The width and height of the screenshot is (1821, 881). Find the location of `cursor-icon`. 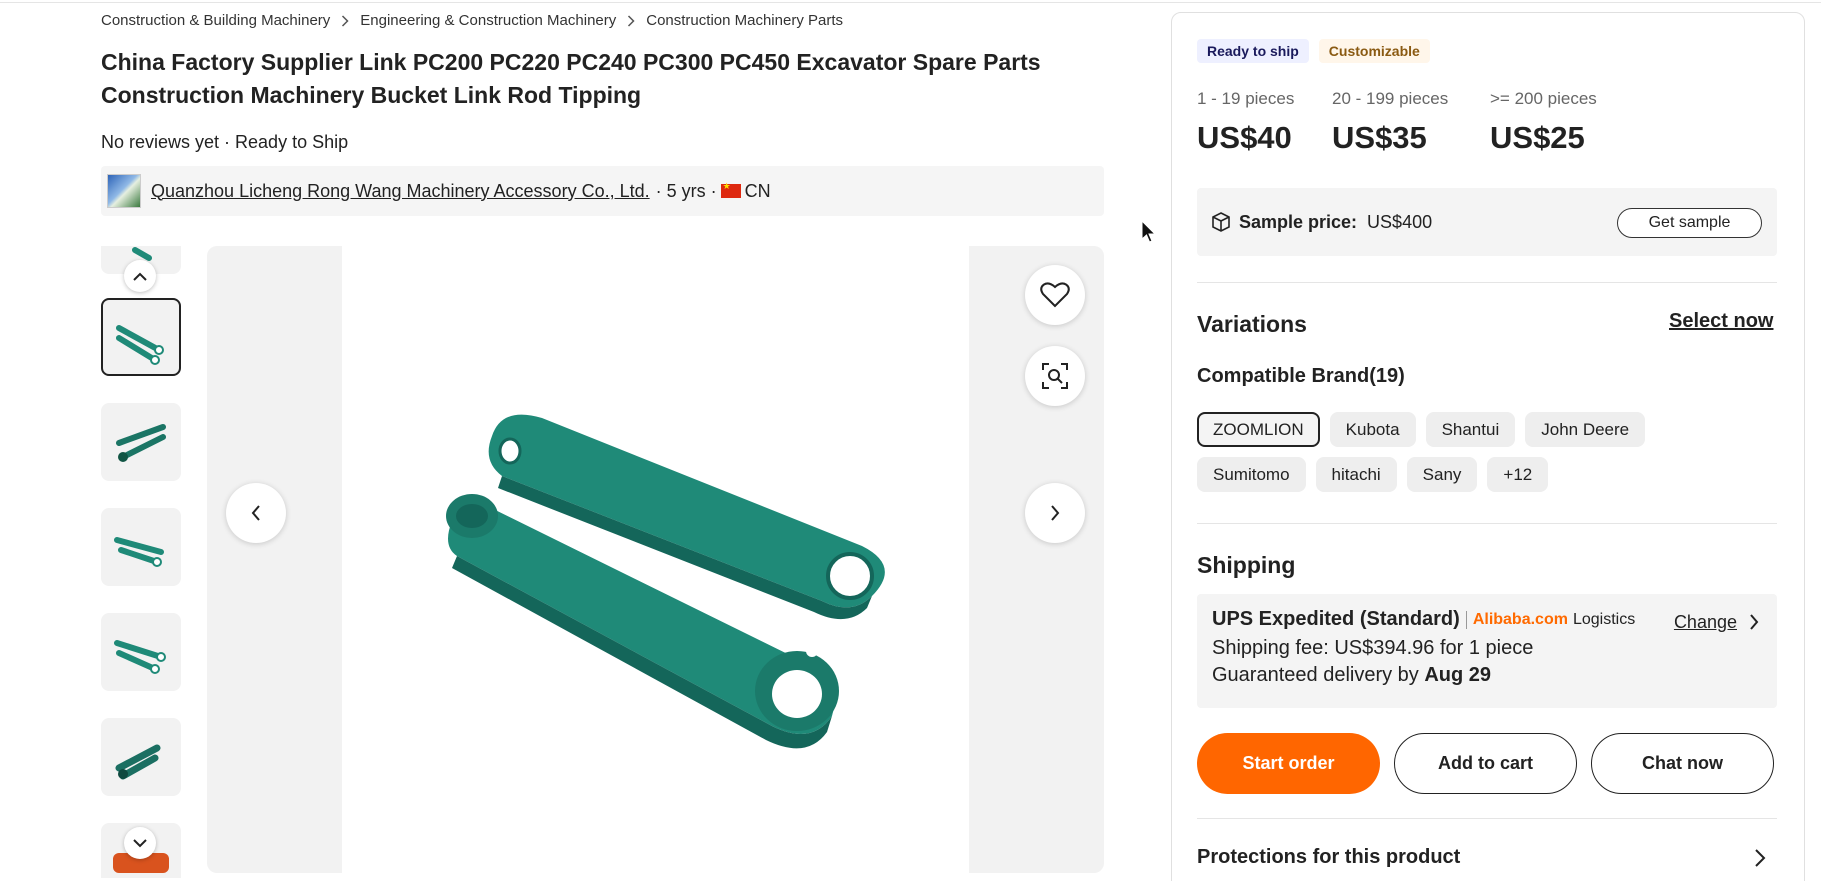

cursor-icon is located at coordinates (1149, 231).